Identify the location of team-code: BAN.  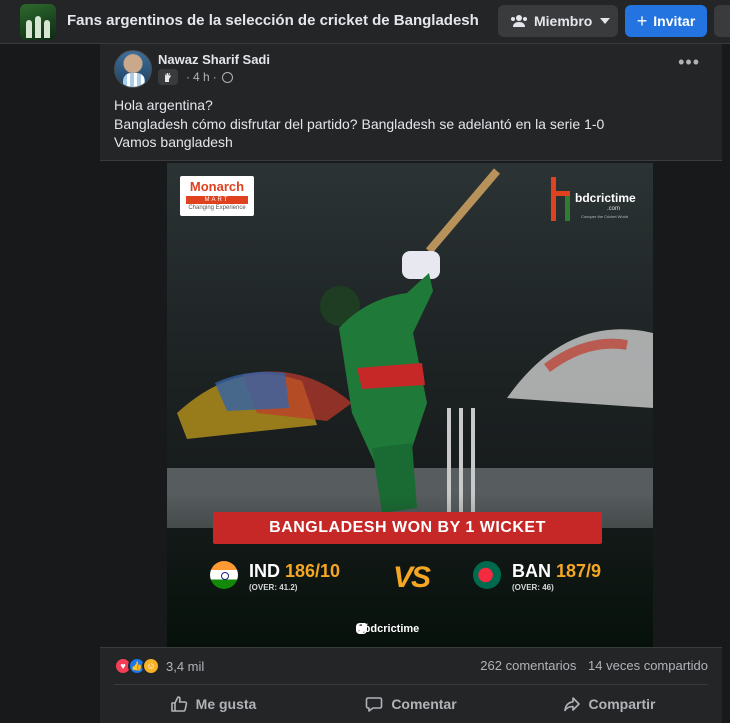
(531, 571).